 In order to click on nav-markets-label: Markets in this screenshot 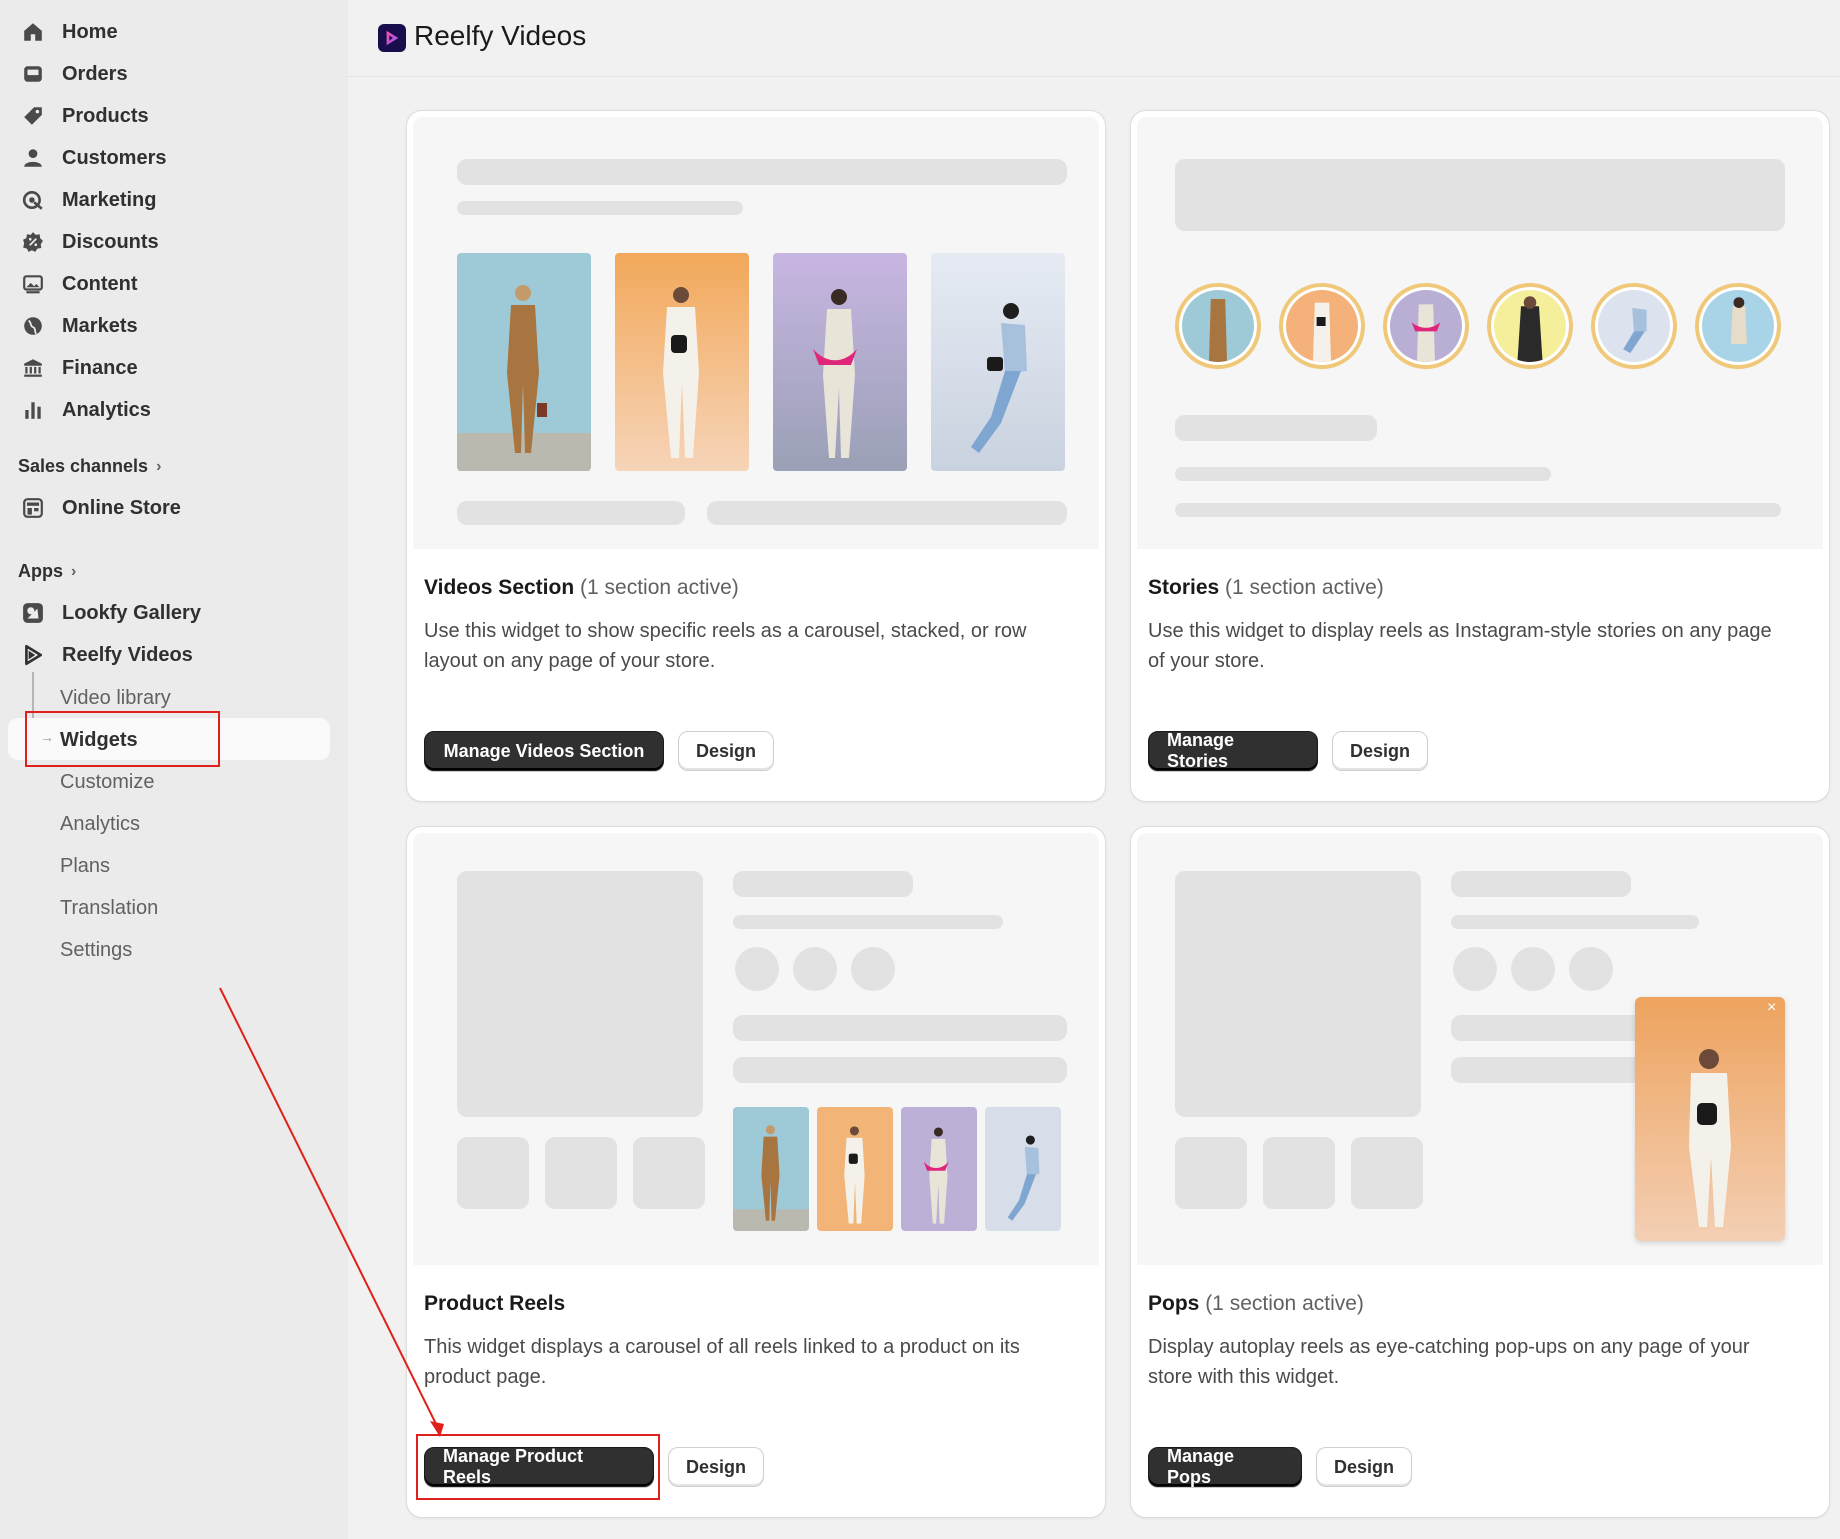, I will do `click(100, 325)`.